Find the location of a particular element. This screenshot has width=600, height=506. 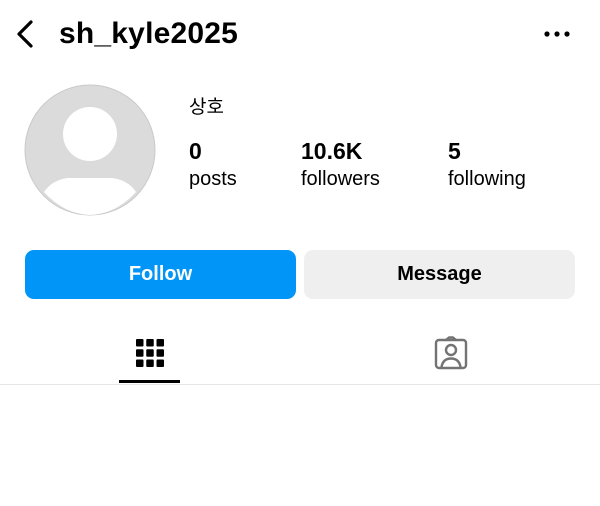

profile-header: sh_kyle2025 is located at coordinates (300, 35).